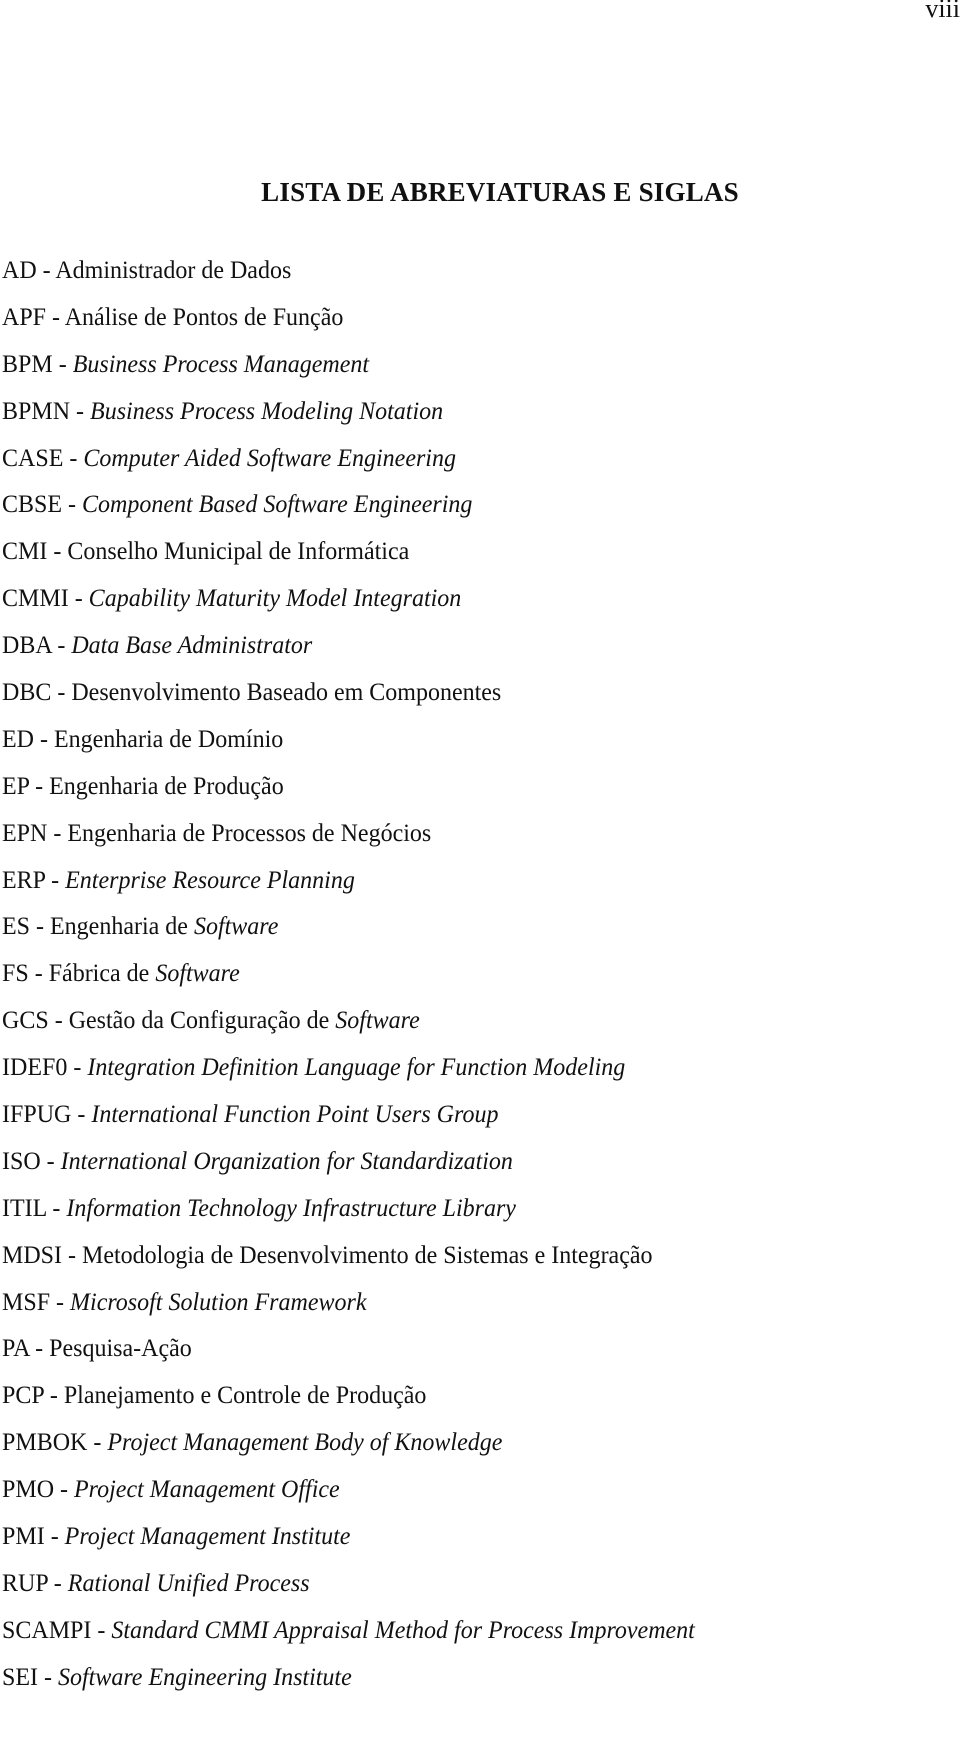 The height and width of the screenshot is (1741, 960). I want to click on abbreviation-entry: EP - Engenharia de Produção, so click(348, 792).